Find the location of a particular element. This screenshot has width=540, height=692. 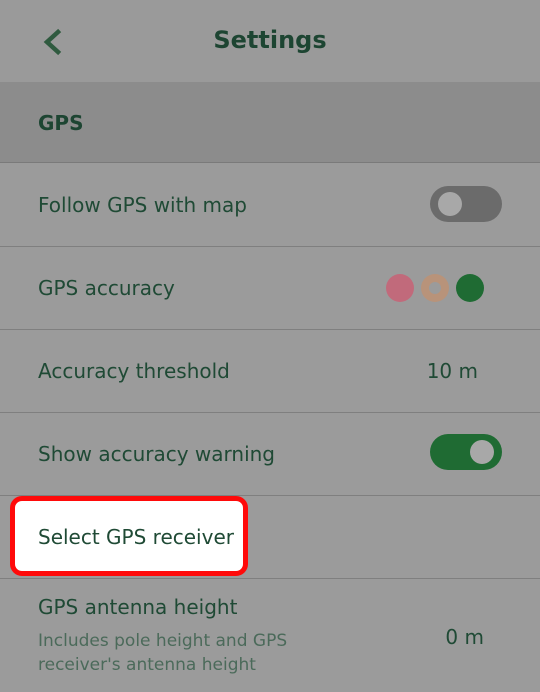

setting-value: 0 m is located at coordinates (464, 637).